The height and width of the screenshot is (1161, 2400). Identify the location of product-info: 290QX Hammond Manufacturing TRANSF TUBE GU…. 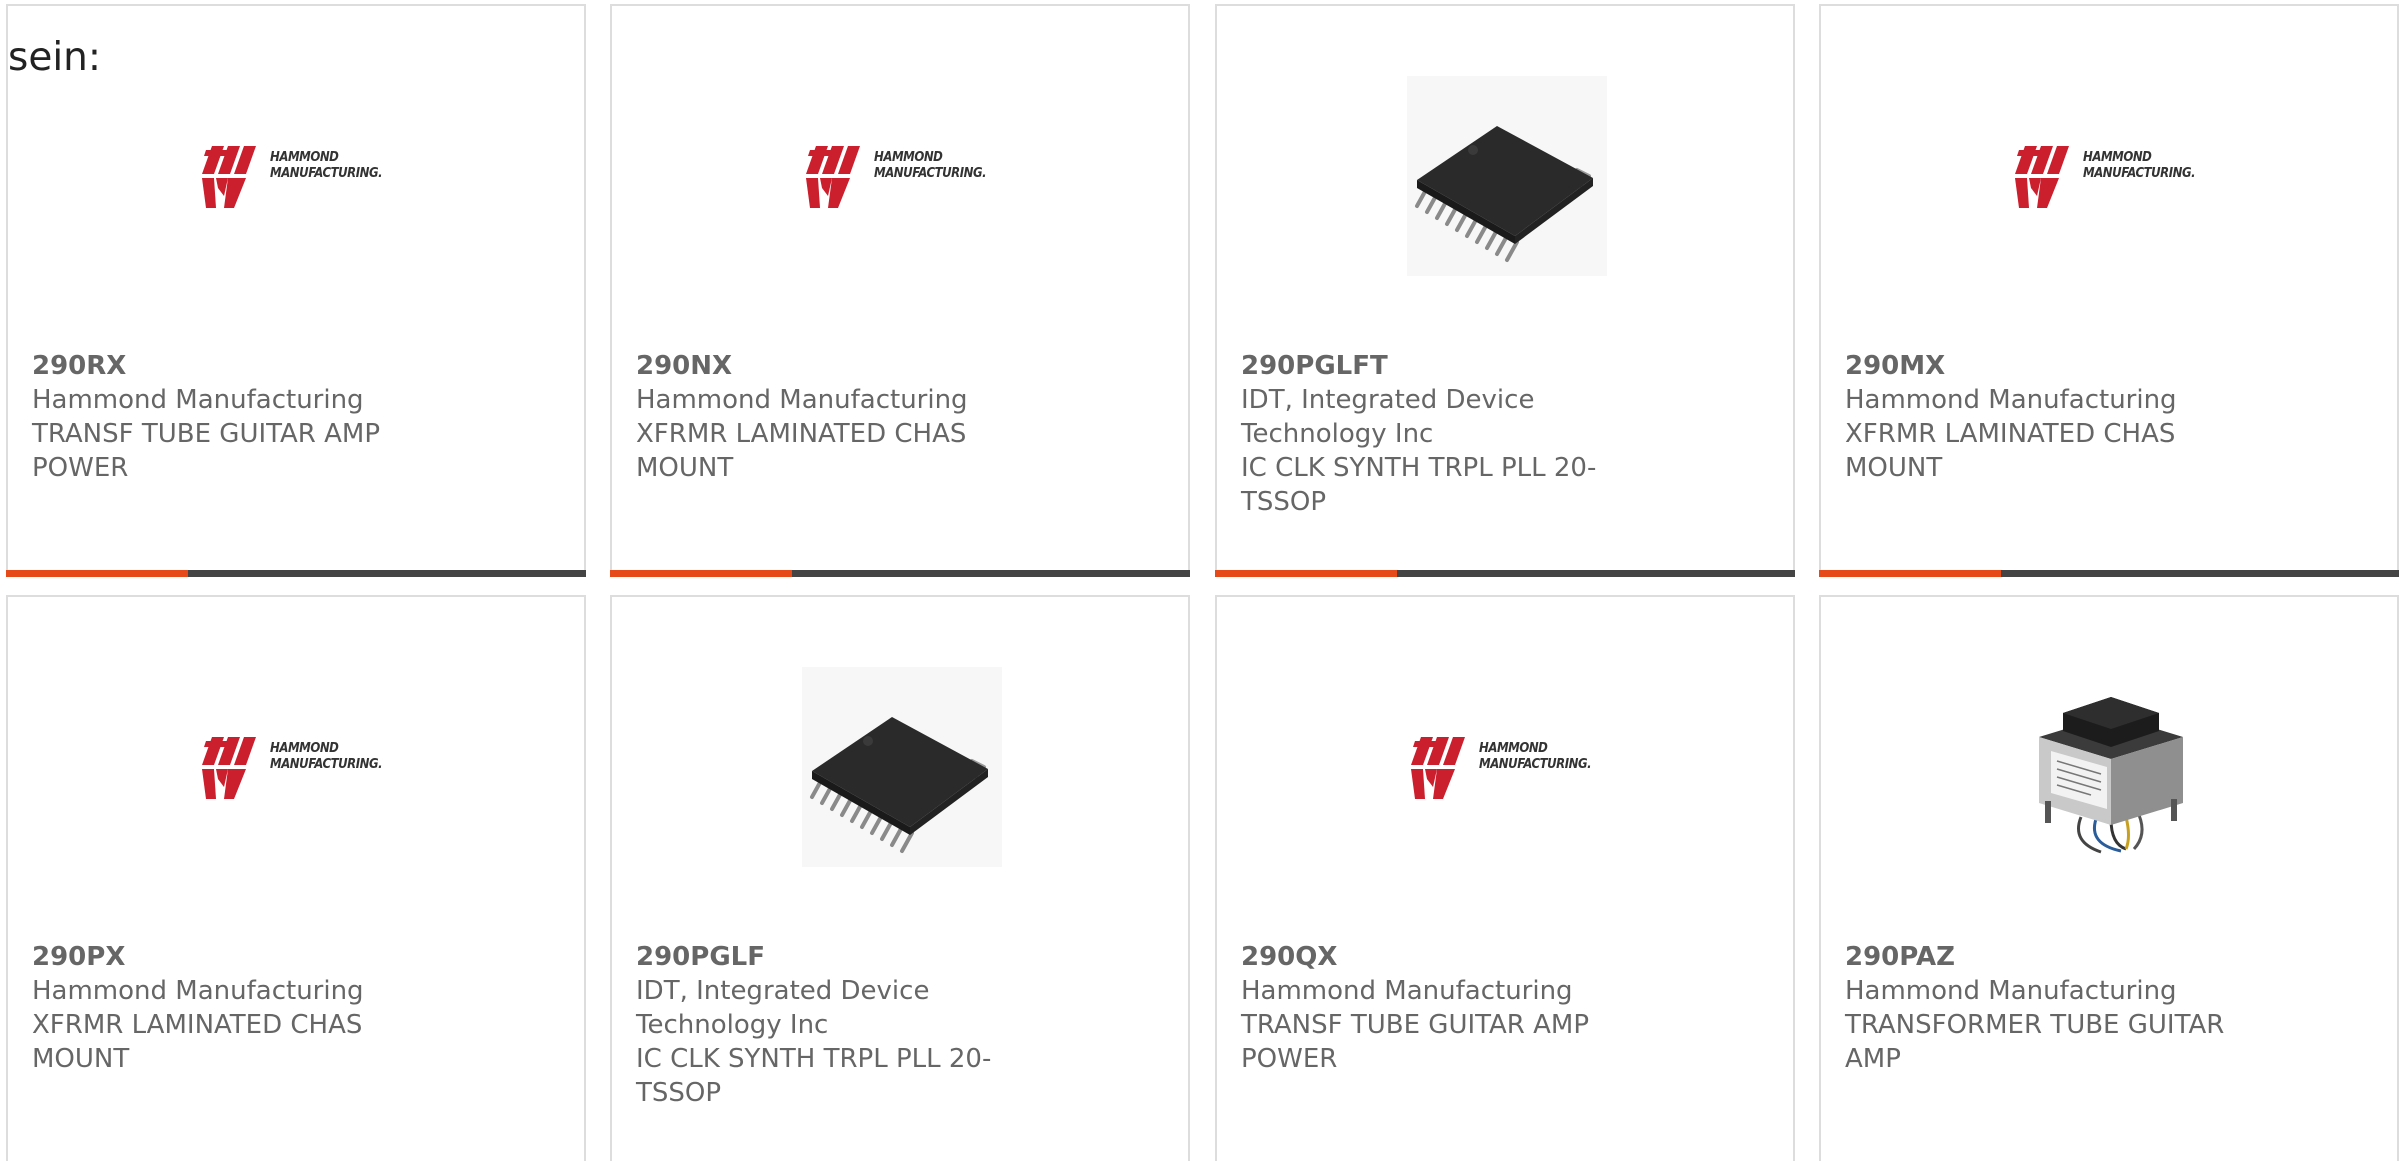
(1441, 1008).